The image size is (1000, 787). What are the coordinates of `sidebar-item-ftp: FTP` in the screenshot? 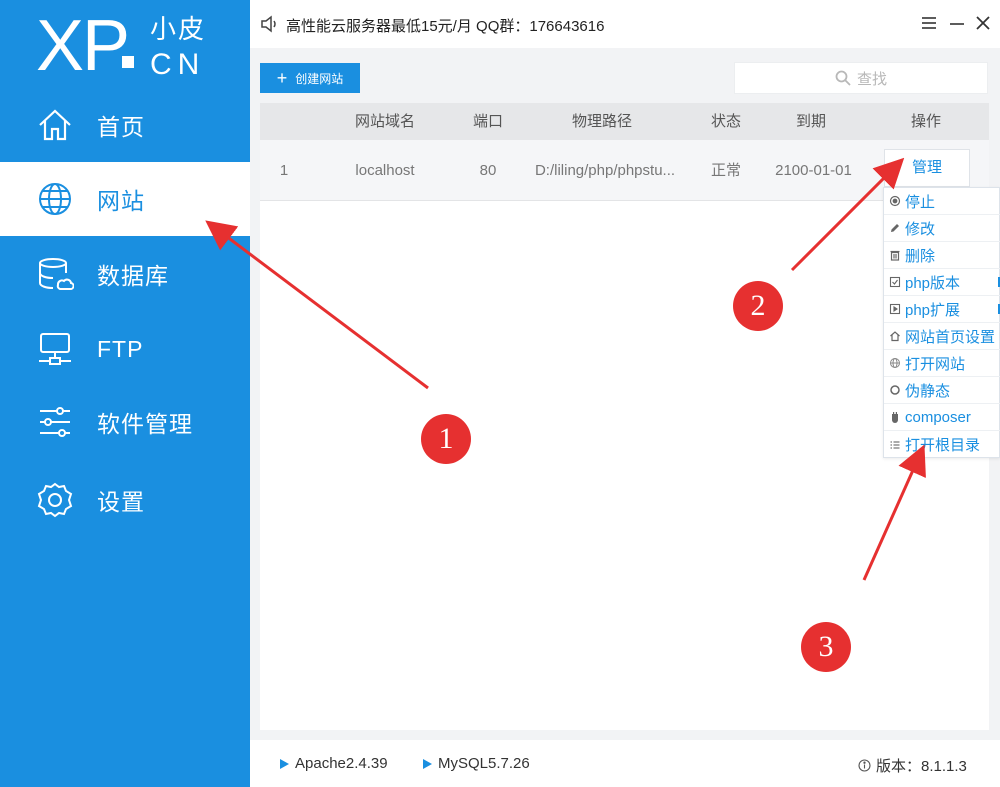 It's located at (125, 349).